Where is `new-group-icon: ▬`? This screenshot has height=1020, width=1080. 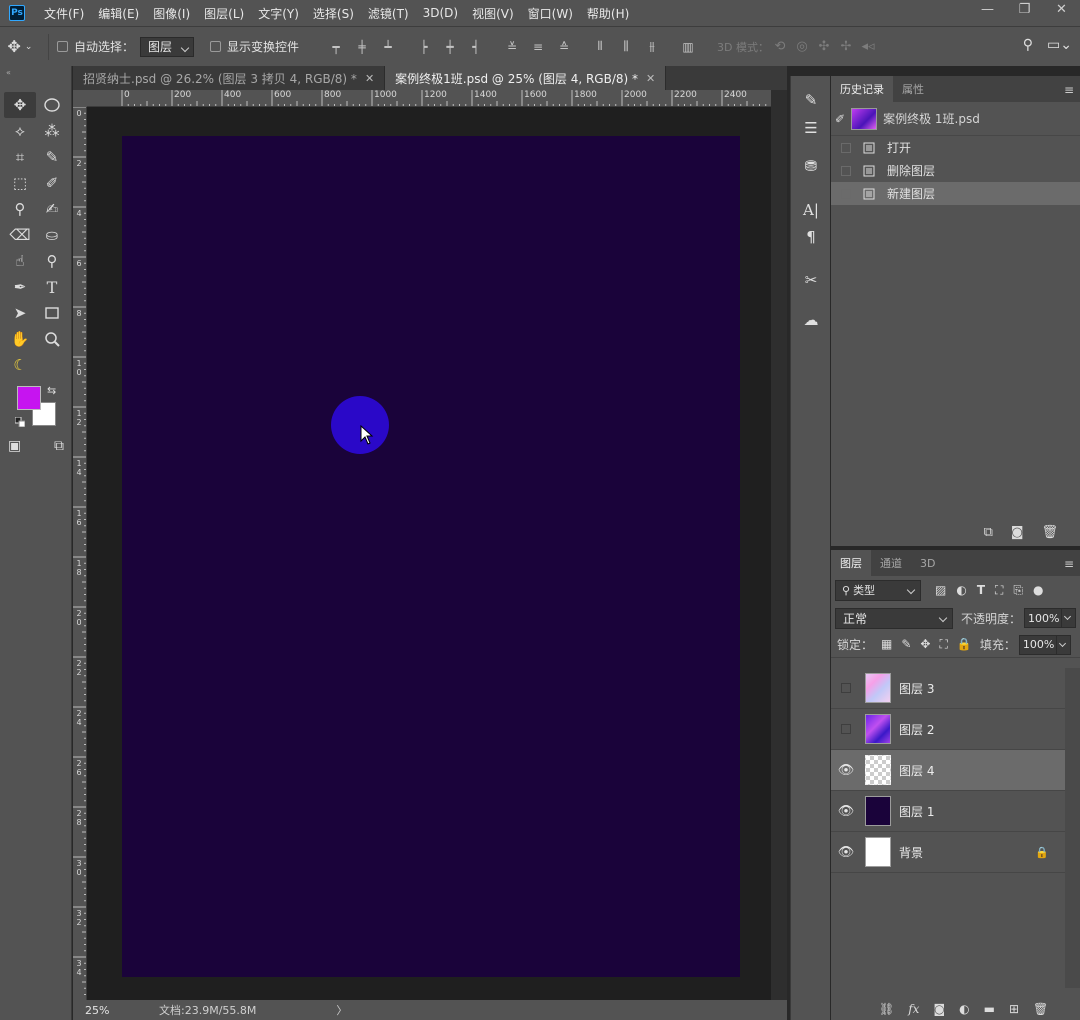
new-group-icon: ▬ is located at coordinates (989, 1009).